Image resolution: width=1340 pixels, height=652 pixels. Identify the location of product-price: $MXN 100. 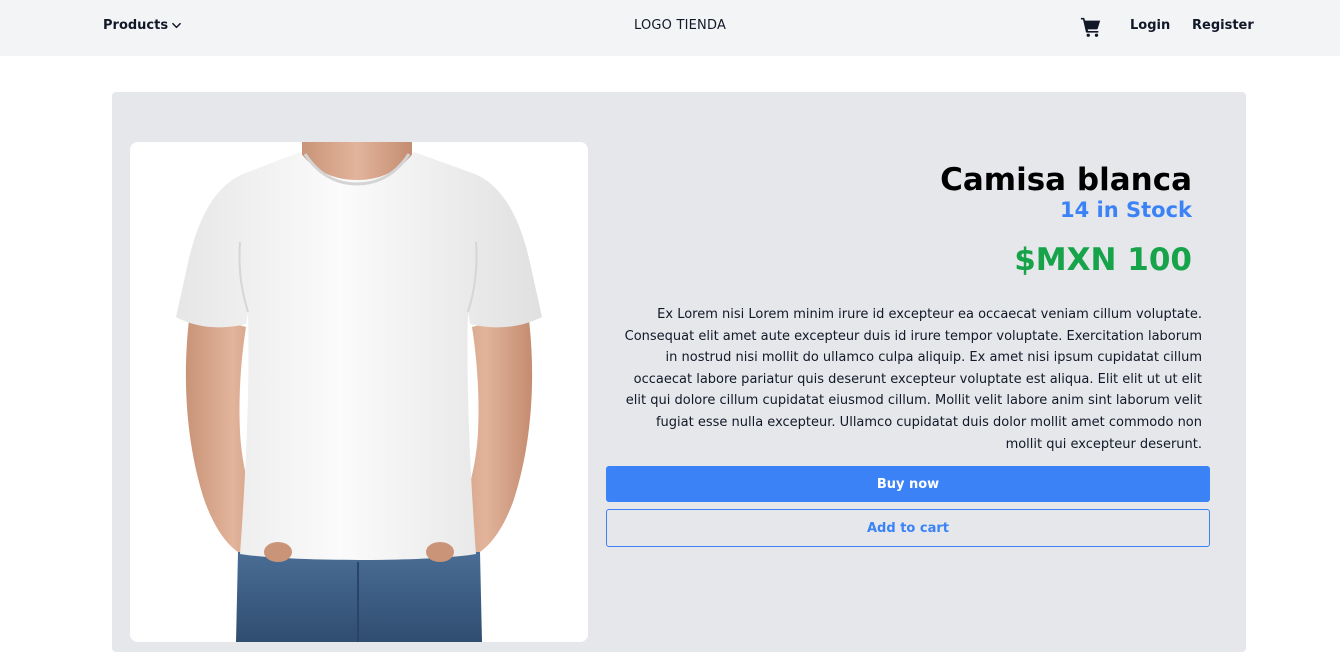
(1103, 260).